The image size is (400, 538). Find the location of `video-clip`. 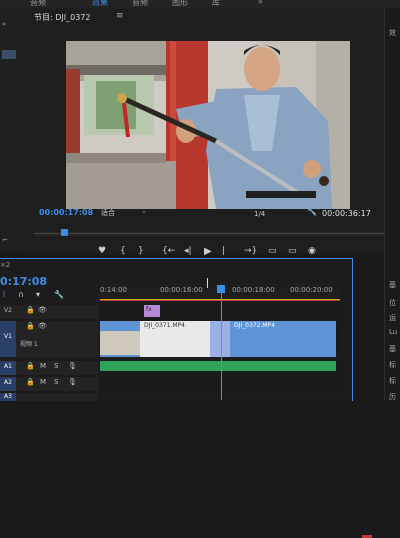

video-clip is located at coordinates (120, 339).